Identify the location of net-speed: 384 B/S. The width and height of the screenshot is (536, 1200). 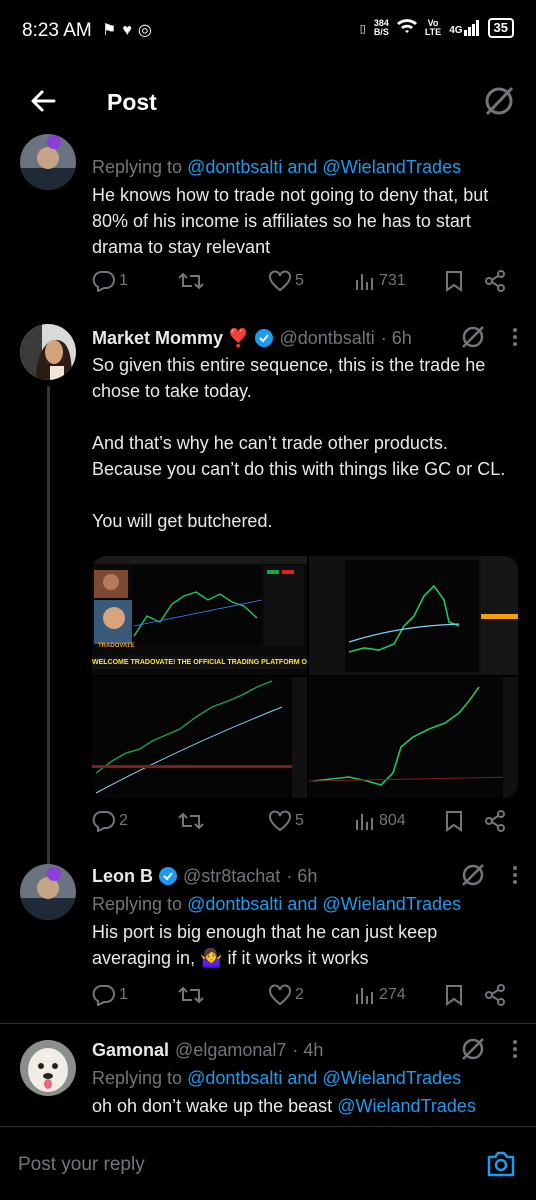
(381, 28).